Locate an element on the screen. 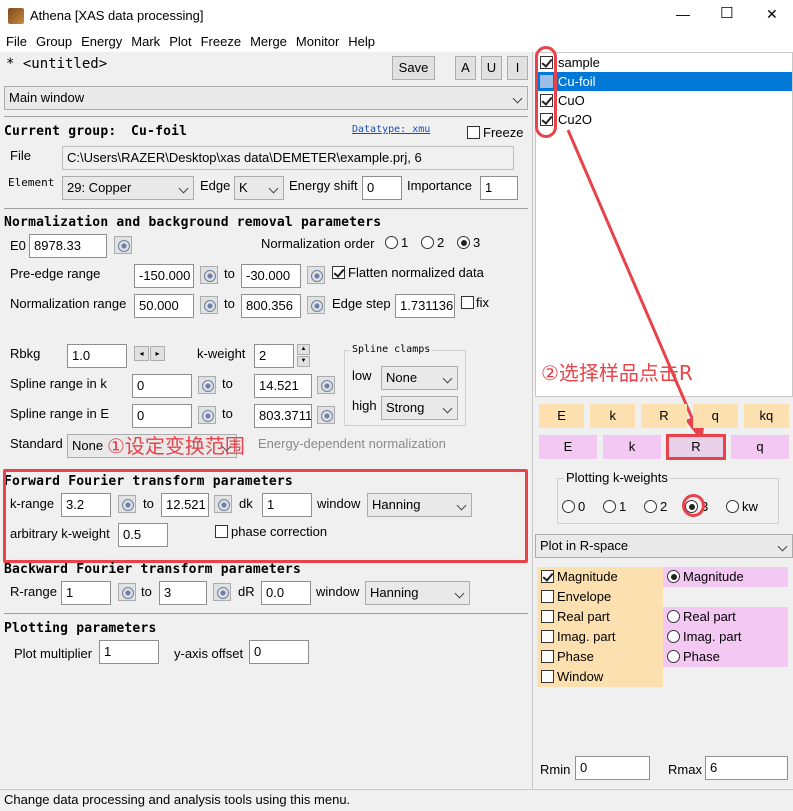  yaxis-offset-field: 0 is located at coordinates (279, 652).